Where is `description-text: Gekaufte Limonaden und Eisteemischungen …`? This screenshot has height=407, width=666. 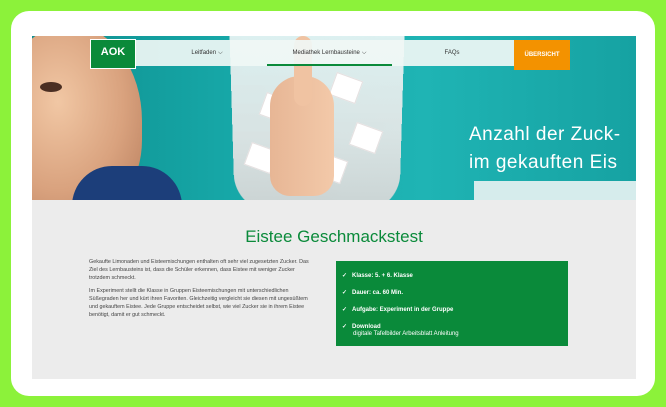
description-text: Gekaufte Limonaden und Eisteemischungen … is located at coordinates (203, 291).